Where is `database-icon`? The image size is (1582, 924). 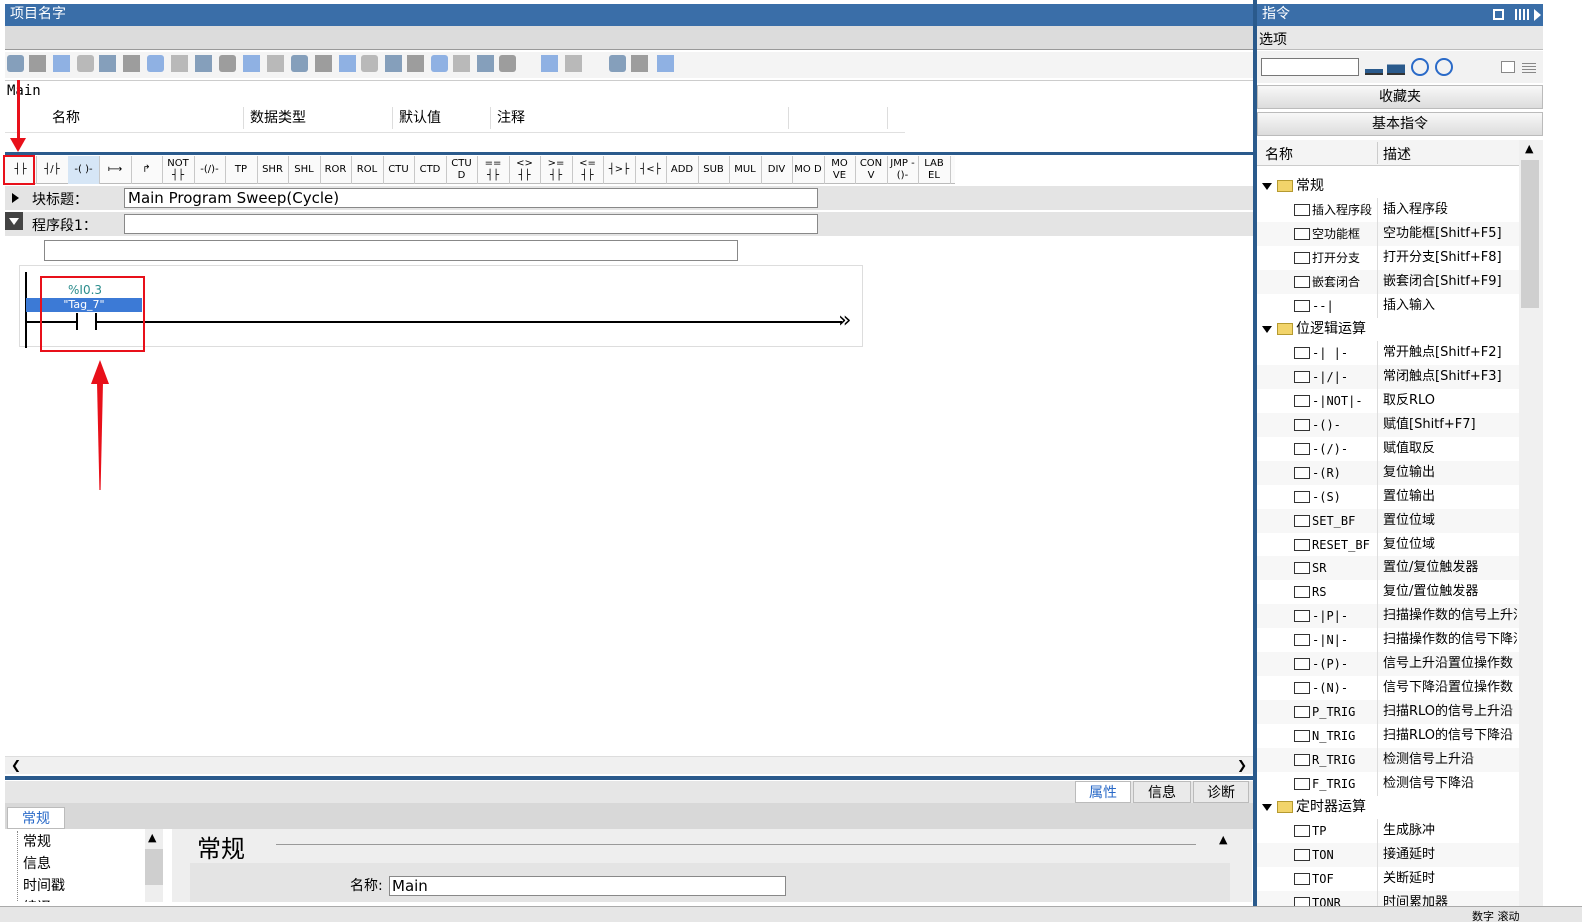 database-icon is located at coordinates (665, 63).